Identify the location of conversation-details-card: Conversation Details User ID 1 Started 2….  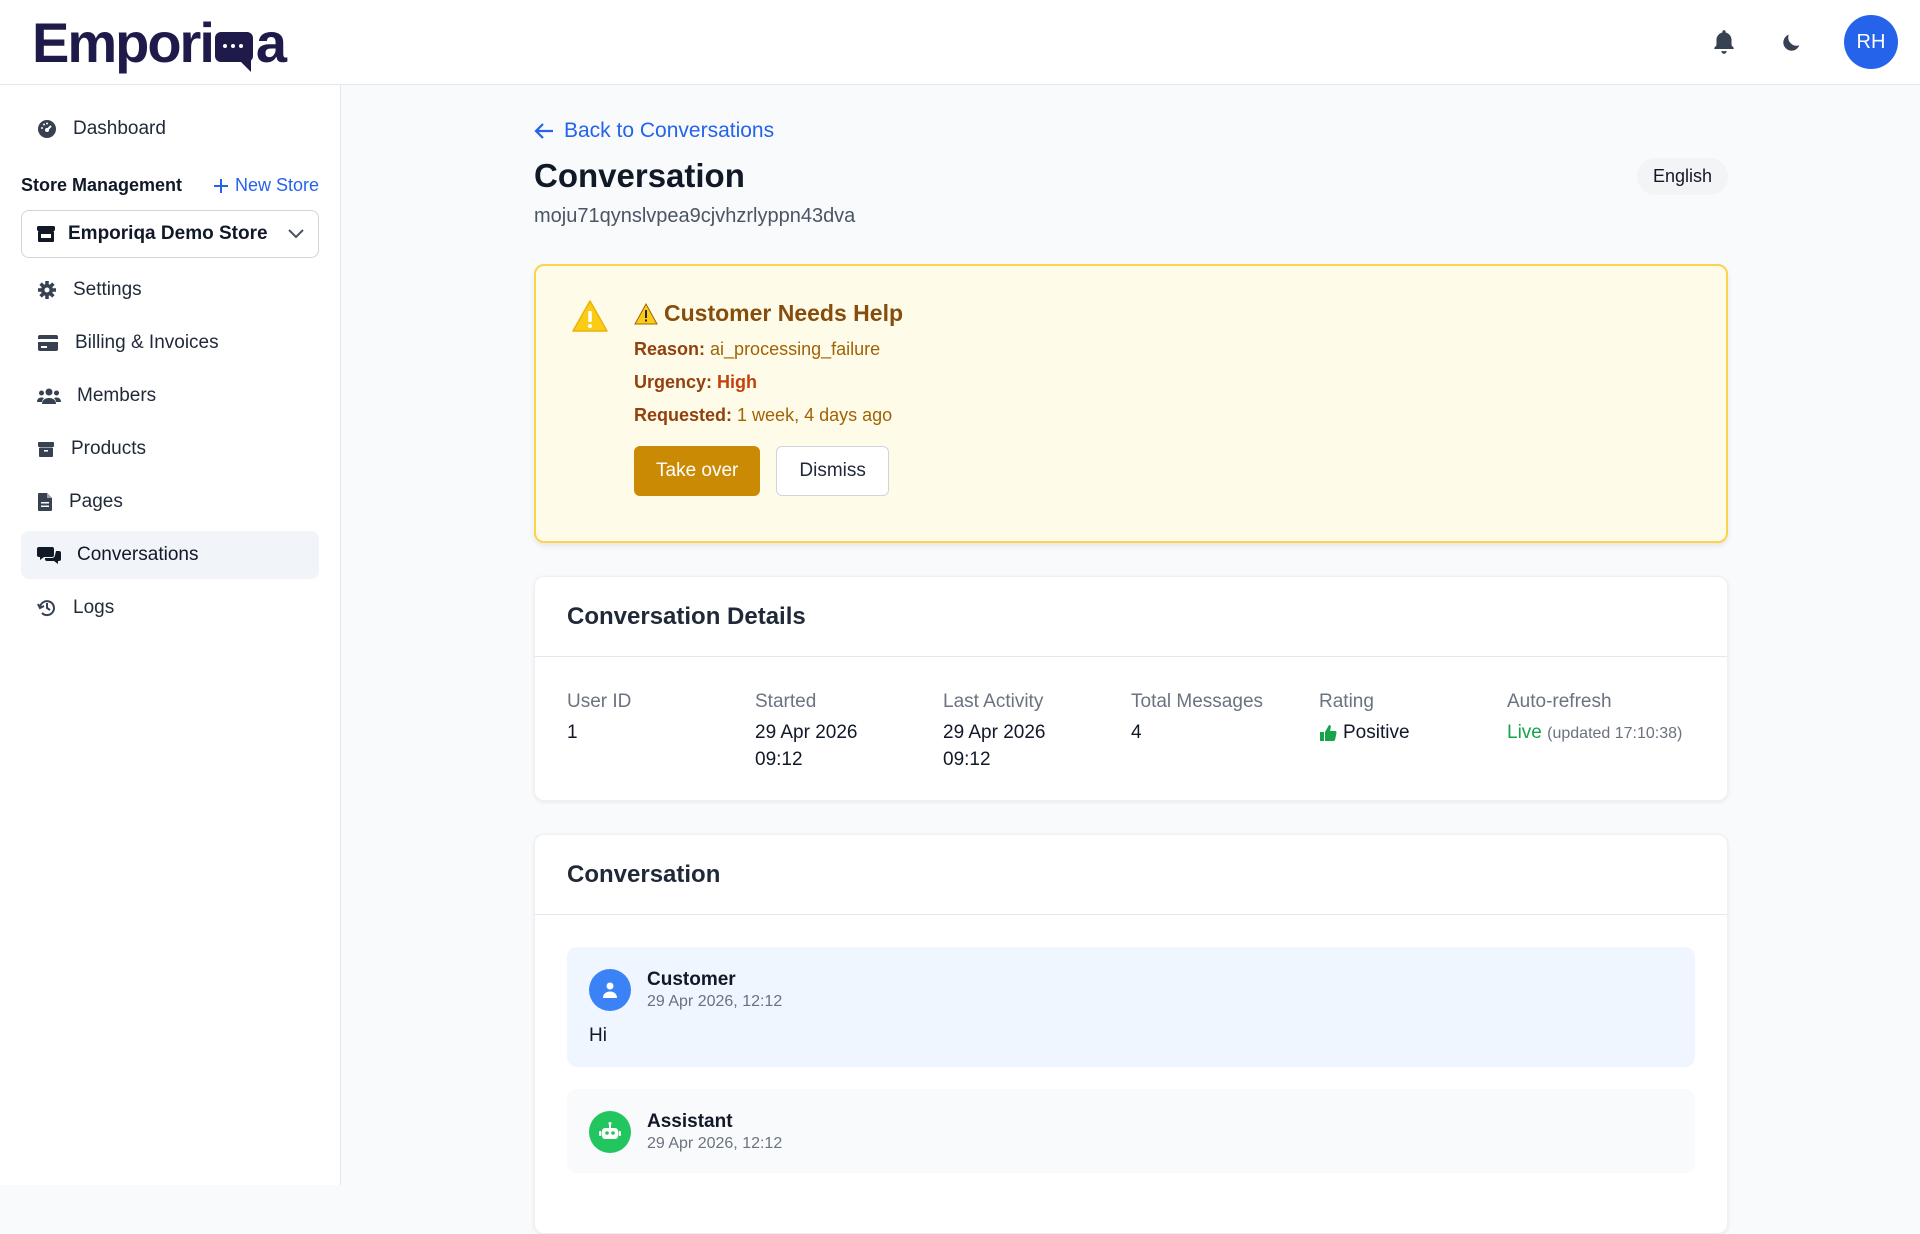
(1131, 688).